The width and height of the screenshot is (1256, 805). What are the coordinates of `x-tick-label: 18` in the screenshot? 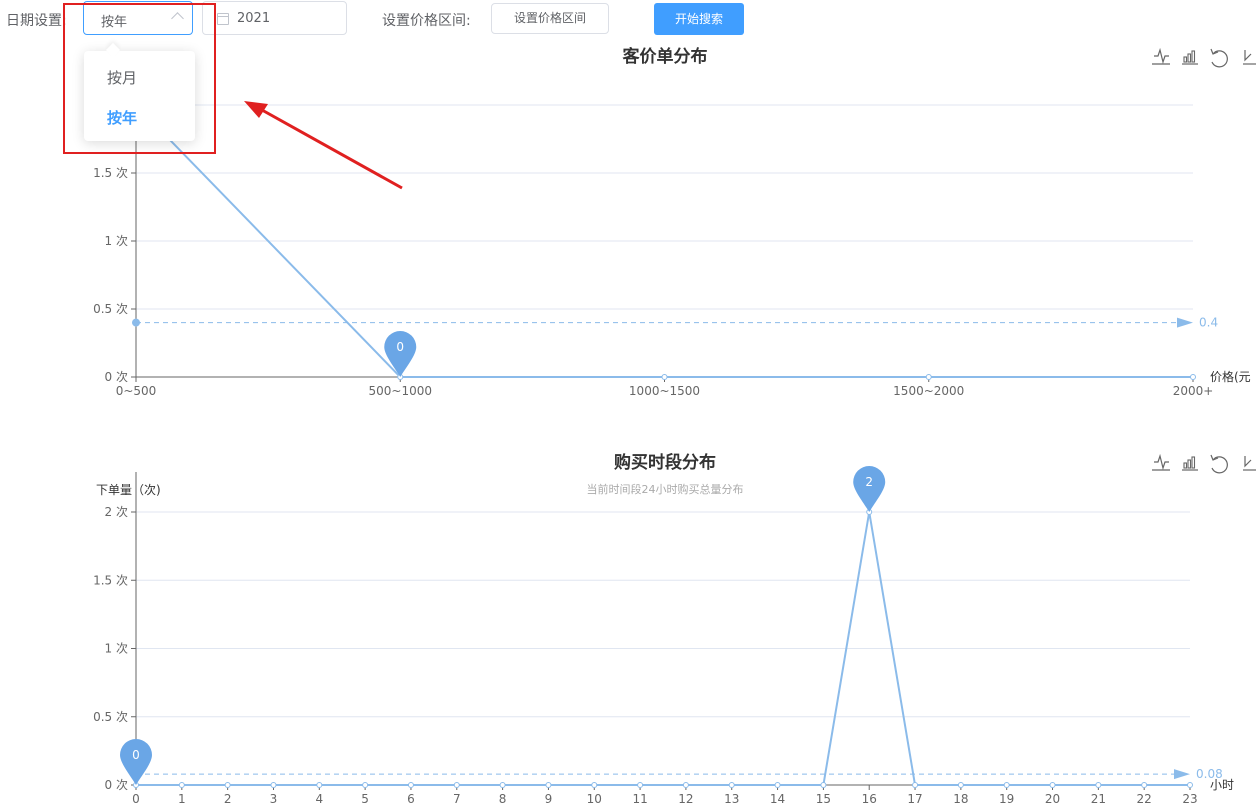 It's located at (960, 798).